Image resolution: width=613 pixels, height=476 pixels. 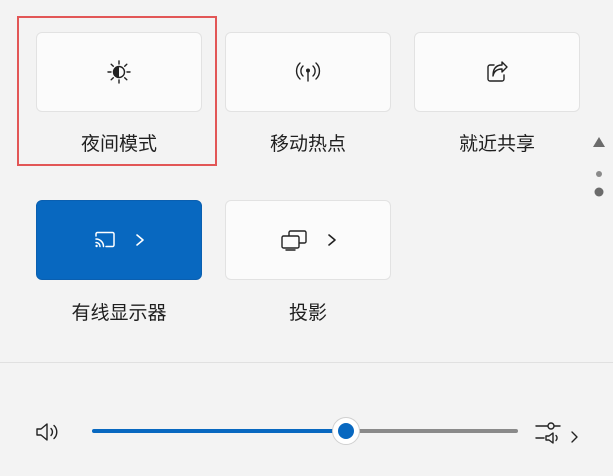 I want to click on night-light-toggle, so click(x=119, y=72).